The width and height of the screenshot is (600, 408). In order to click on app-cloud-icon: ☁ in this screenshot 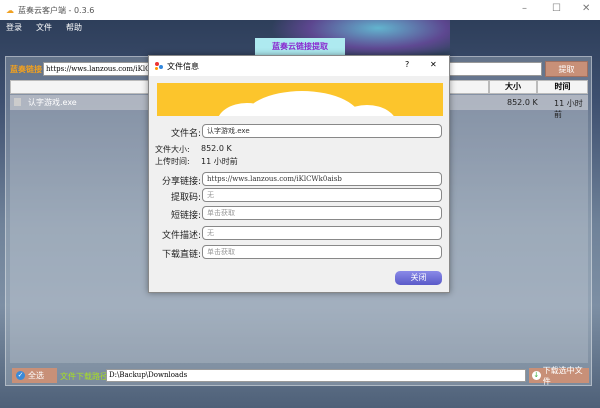, I will do `click(10, 10)`.